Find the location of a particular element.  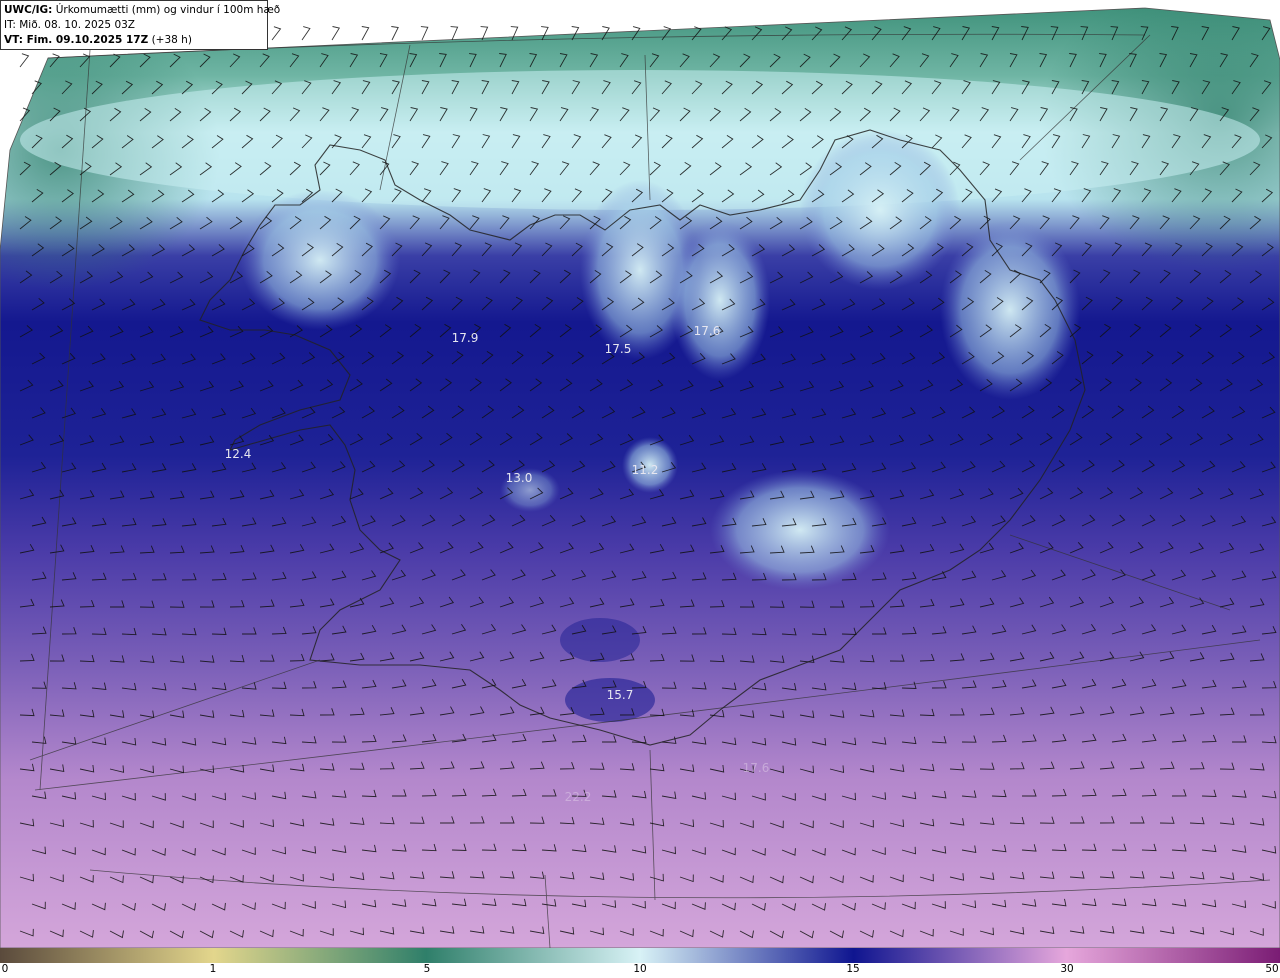

model-prefix: UWC/IG: is located at coordinates (28, 10).